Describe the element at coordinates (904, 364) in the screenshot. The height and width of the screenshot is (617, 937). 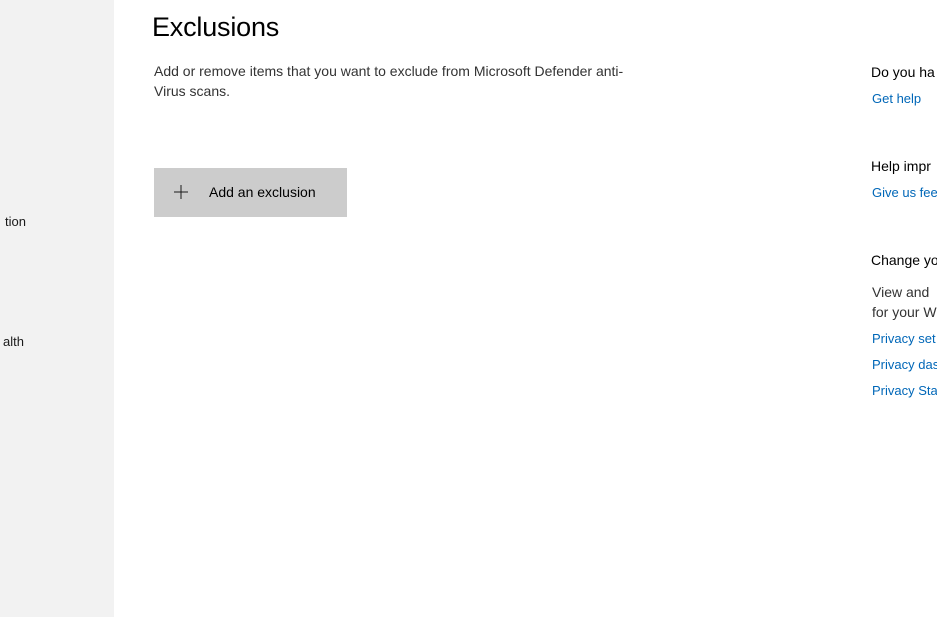
I see `privacy-dashboard-link: Privacy das` at that location.